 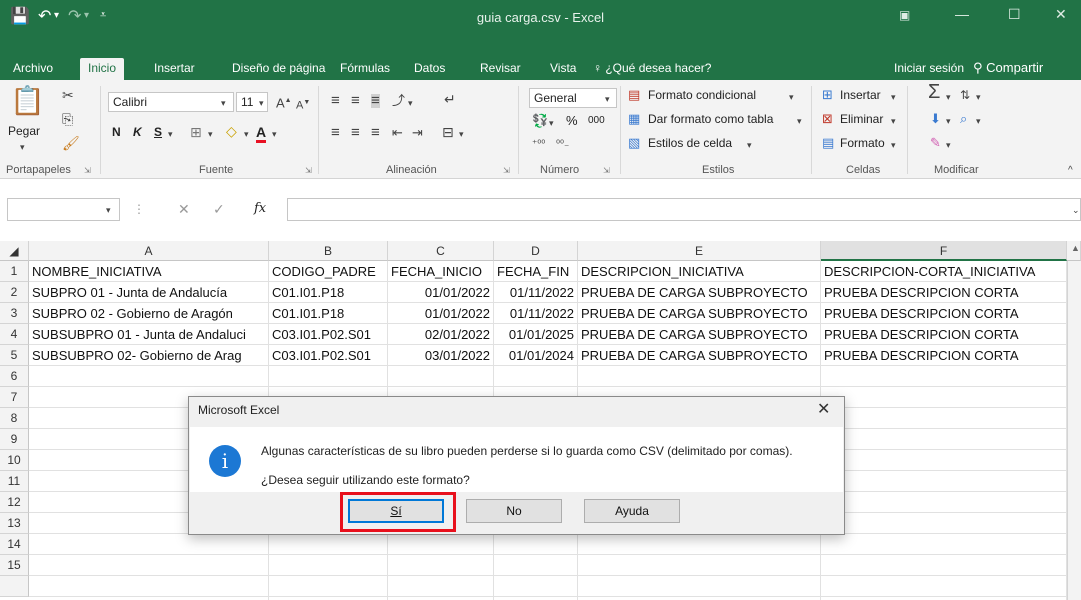 I want to click on number-format-select: General ▾, so click(x=573, y=98).